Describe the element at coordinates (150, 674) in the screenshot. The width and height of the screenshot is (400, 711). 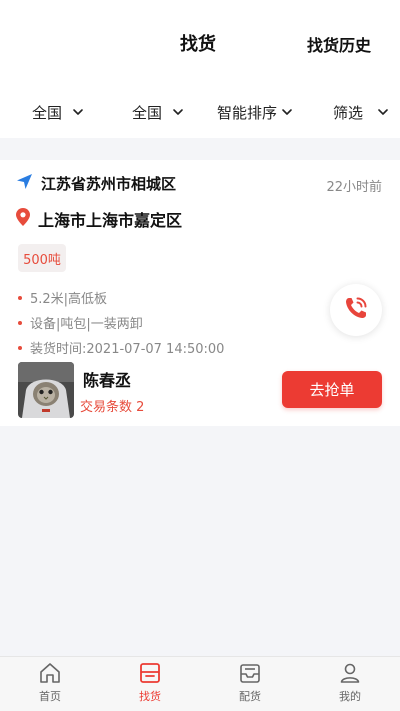
I see `goods-box-icon` at that location.